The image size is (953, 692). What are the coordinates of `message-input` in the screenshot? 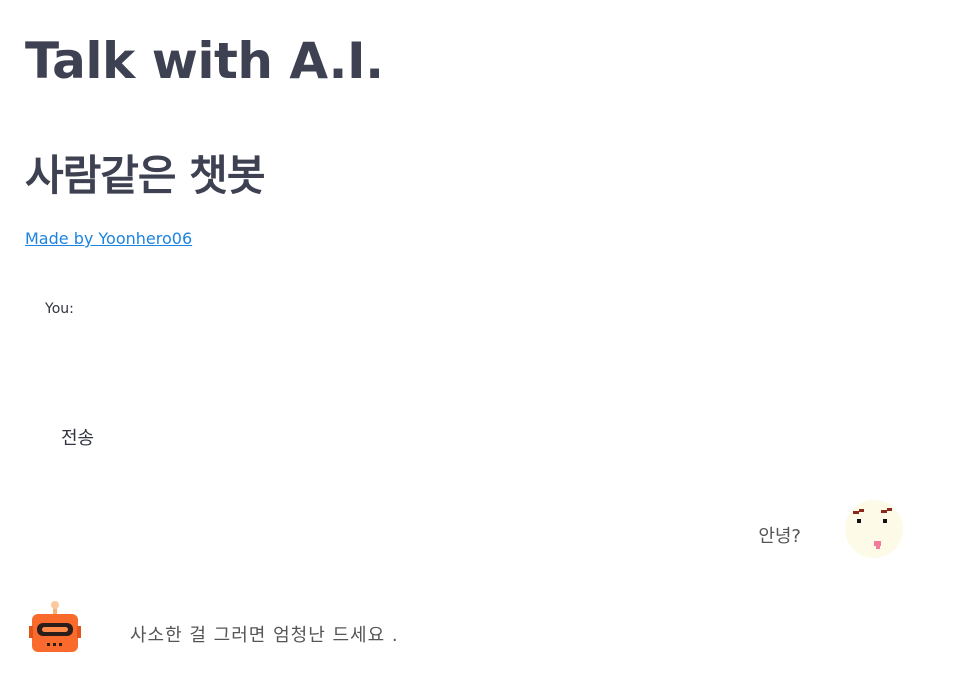 It's located at (475, 348).